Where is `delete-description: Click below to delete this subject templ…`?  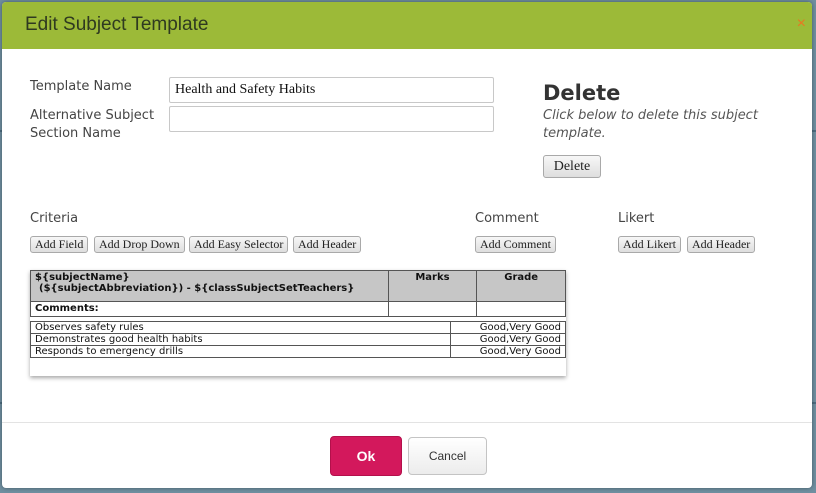
delete-description: Click below to delete this subject templ… is located at coordinates (650, 124).